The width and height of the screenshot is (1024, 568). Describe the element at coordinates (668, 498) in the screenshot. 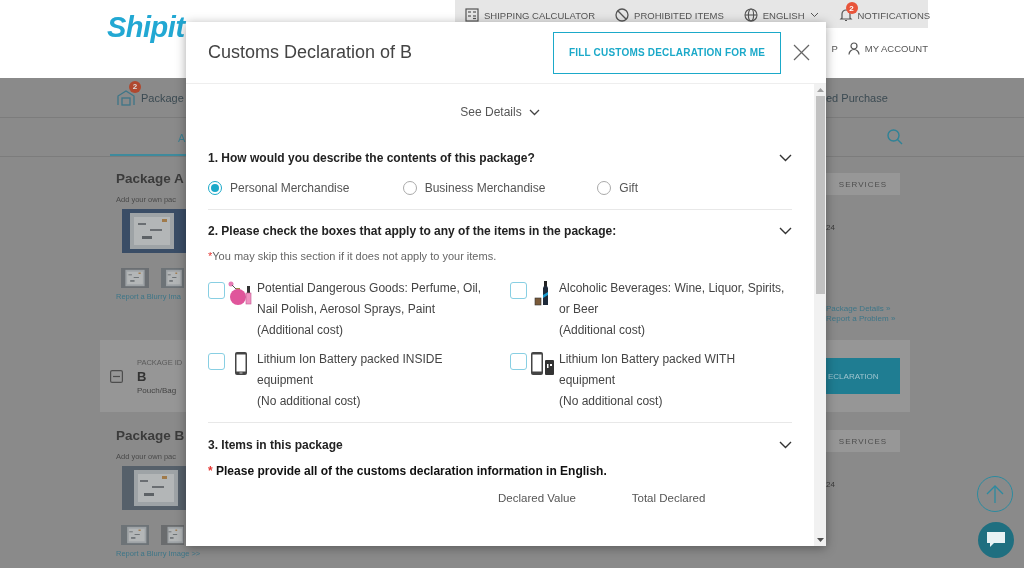

I see `column-header: Total Declared` at that location.